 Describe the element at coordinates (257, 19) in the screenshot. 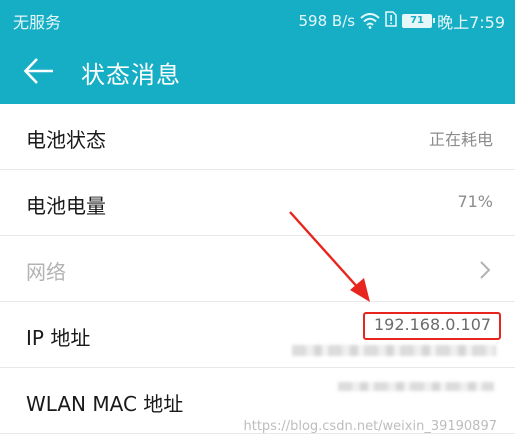

I see `status-bar: 无服务 598 B/s 71 晚上7:59` at that location.